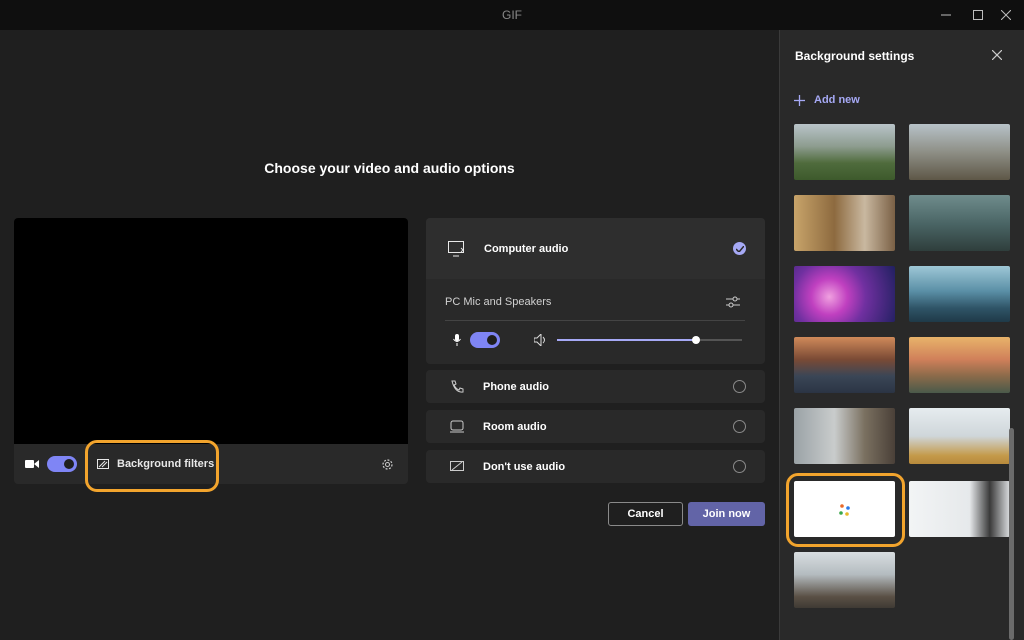  What do you see at coordinates (799, 100) in the screenshot?
I see `plus-icon` at bounding box center [799, 100].